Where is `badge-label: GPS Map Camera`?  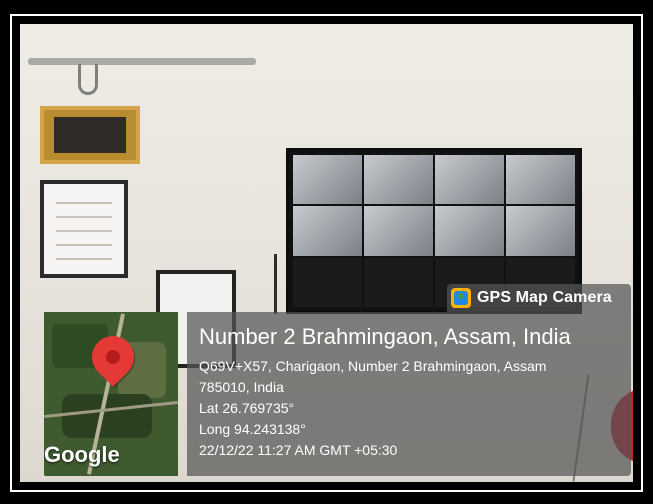 badge-label: GPS Map Camera is located at coordinates (544, 297).